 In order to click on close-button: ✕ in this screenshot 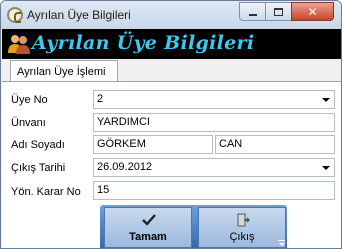, I will do `click(312, 11)`.